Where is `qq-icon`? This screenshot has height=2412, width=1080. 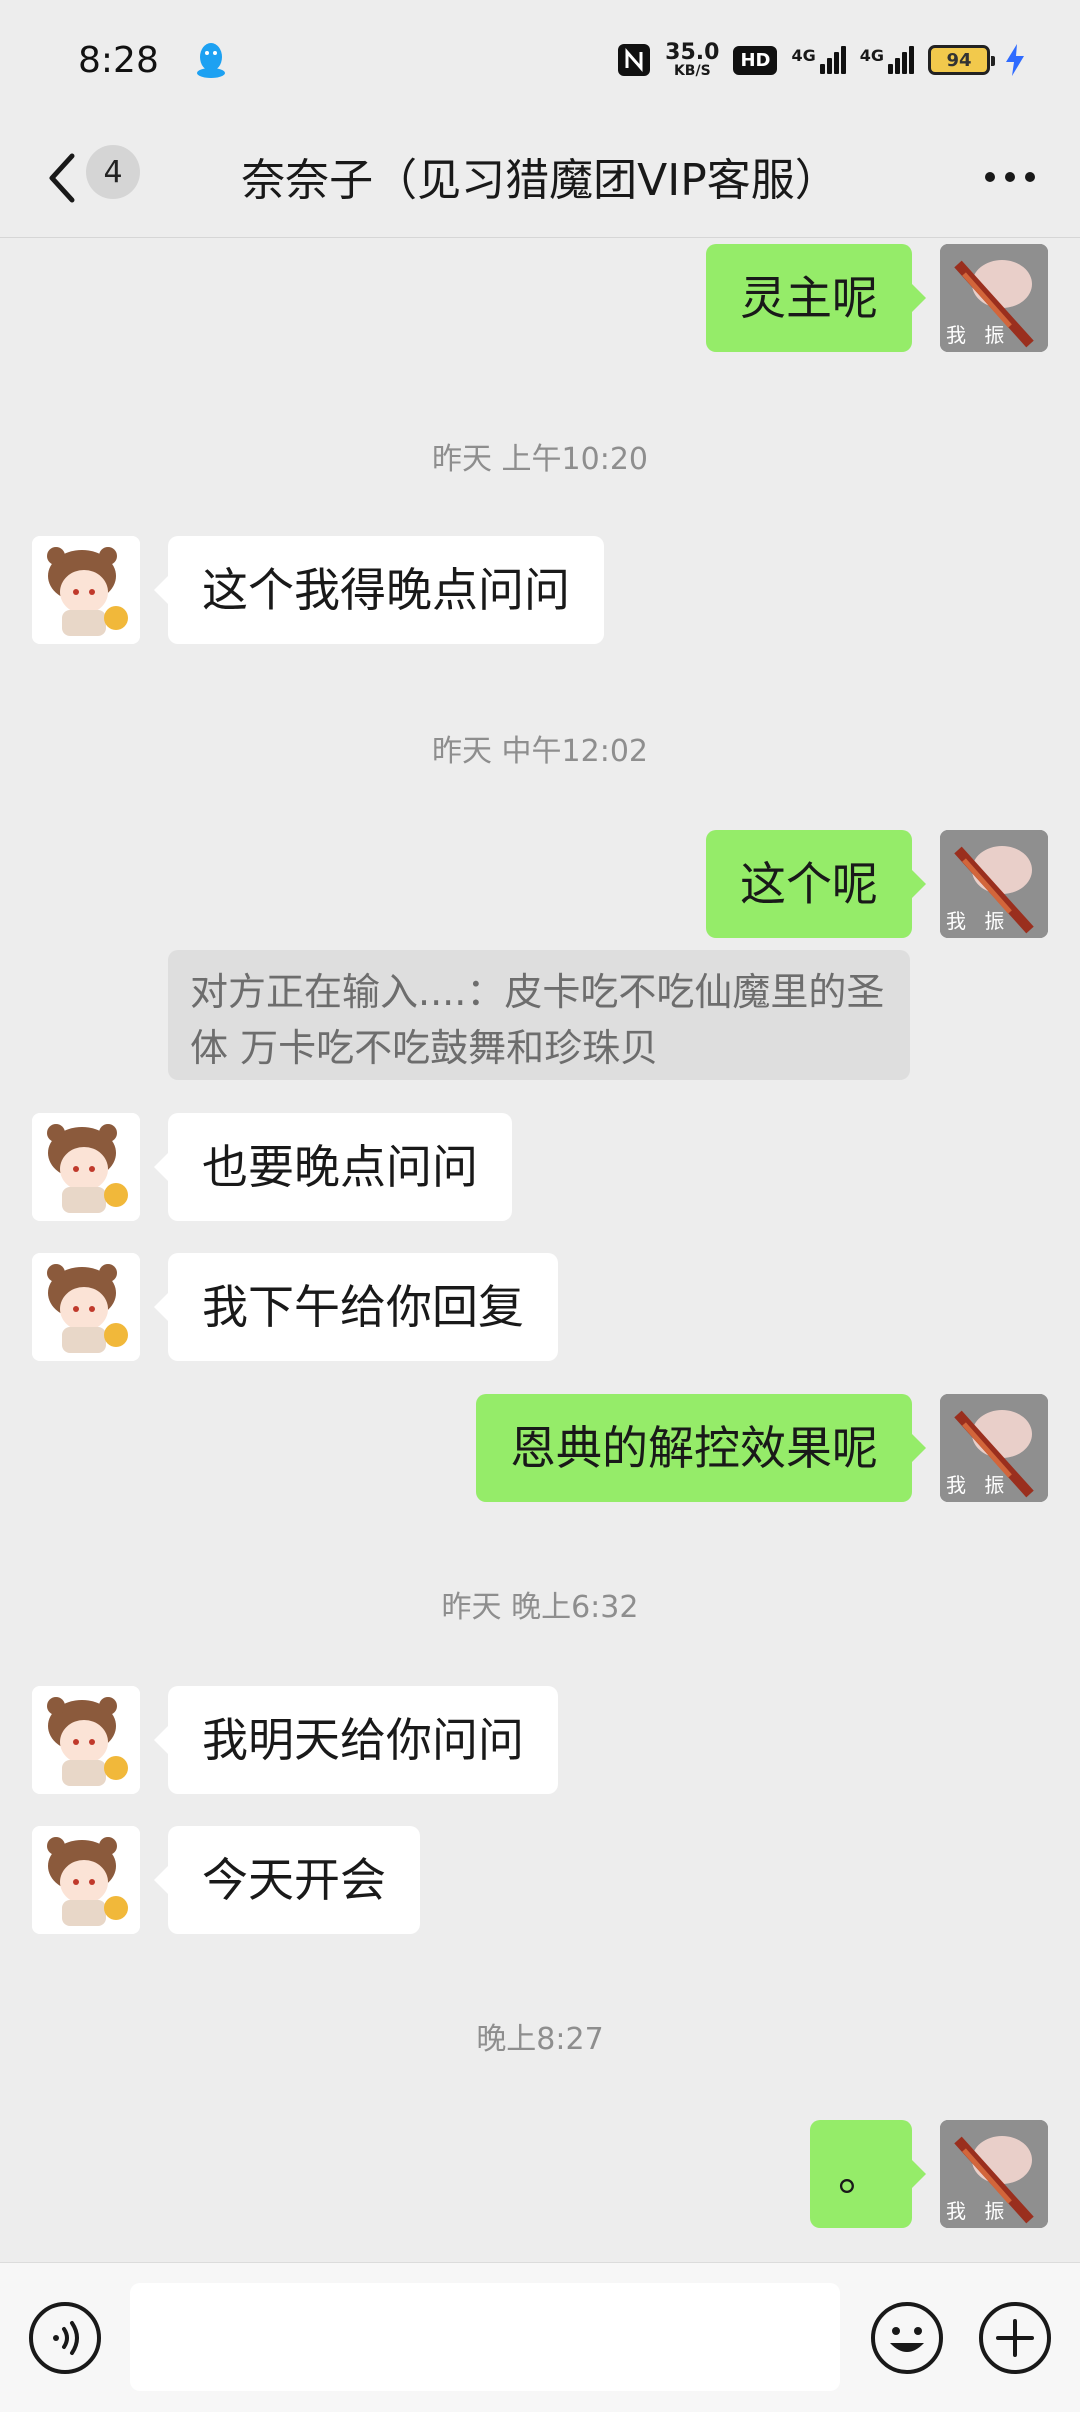 qq-icon is located at coordinates (210, 60).